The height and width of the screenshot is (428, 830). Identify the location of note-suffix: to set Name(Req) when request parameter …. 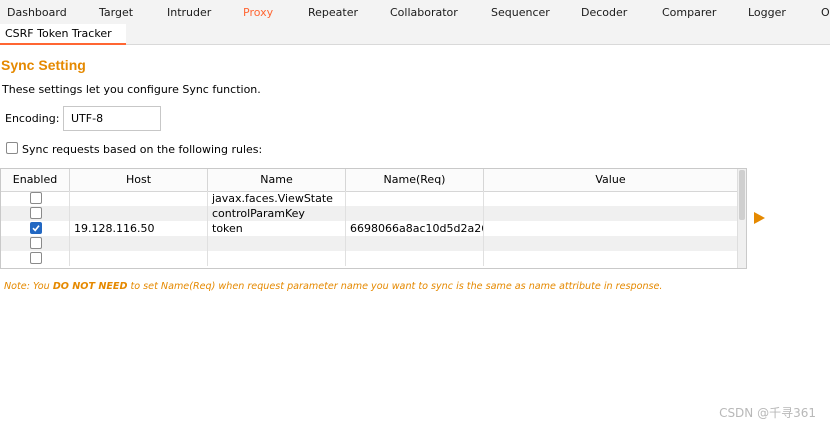
(395, 286).